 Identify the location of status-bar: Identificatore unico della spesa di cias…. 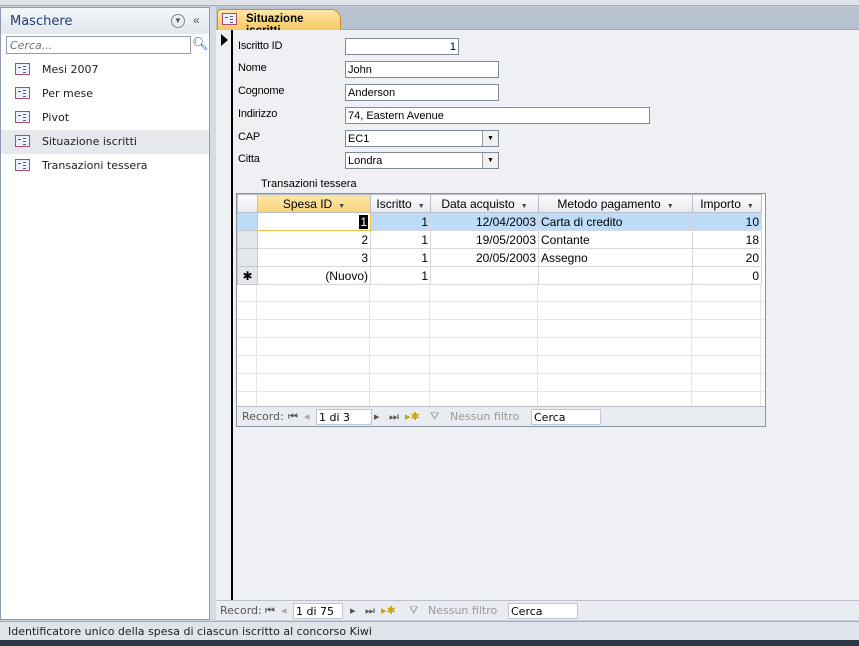
(429, 630).